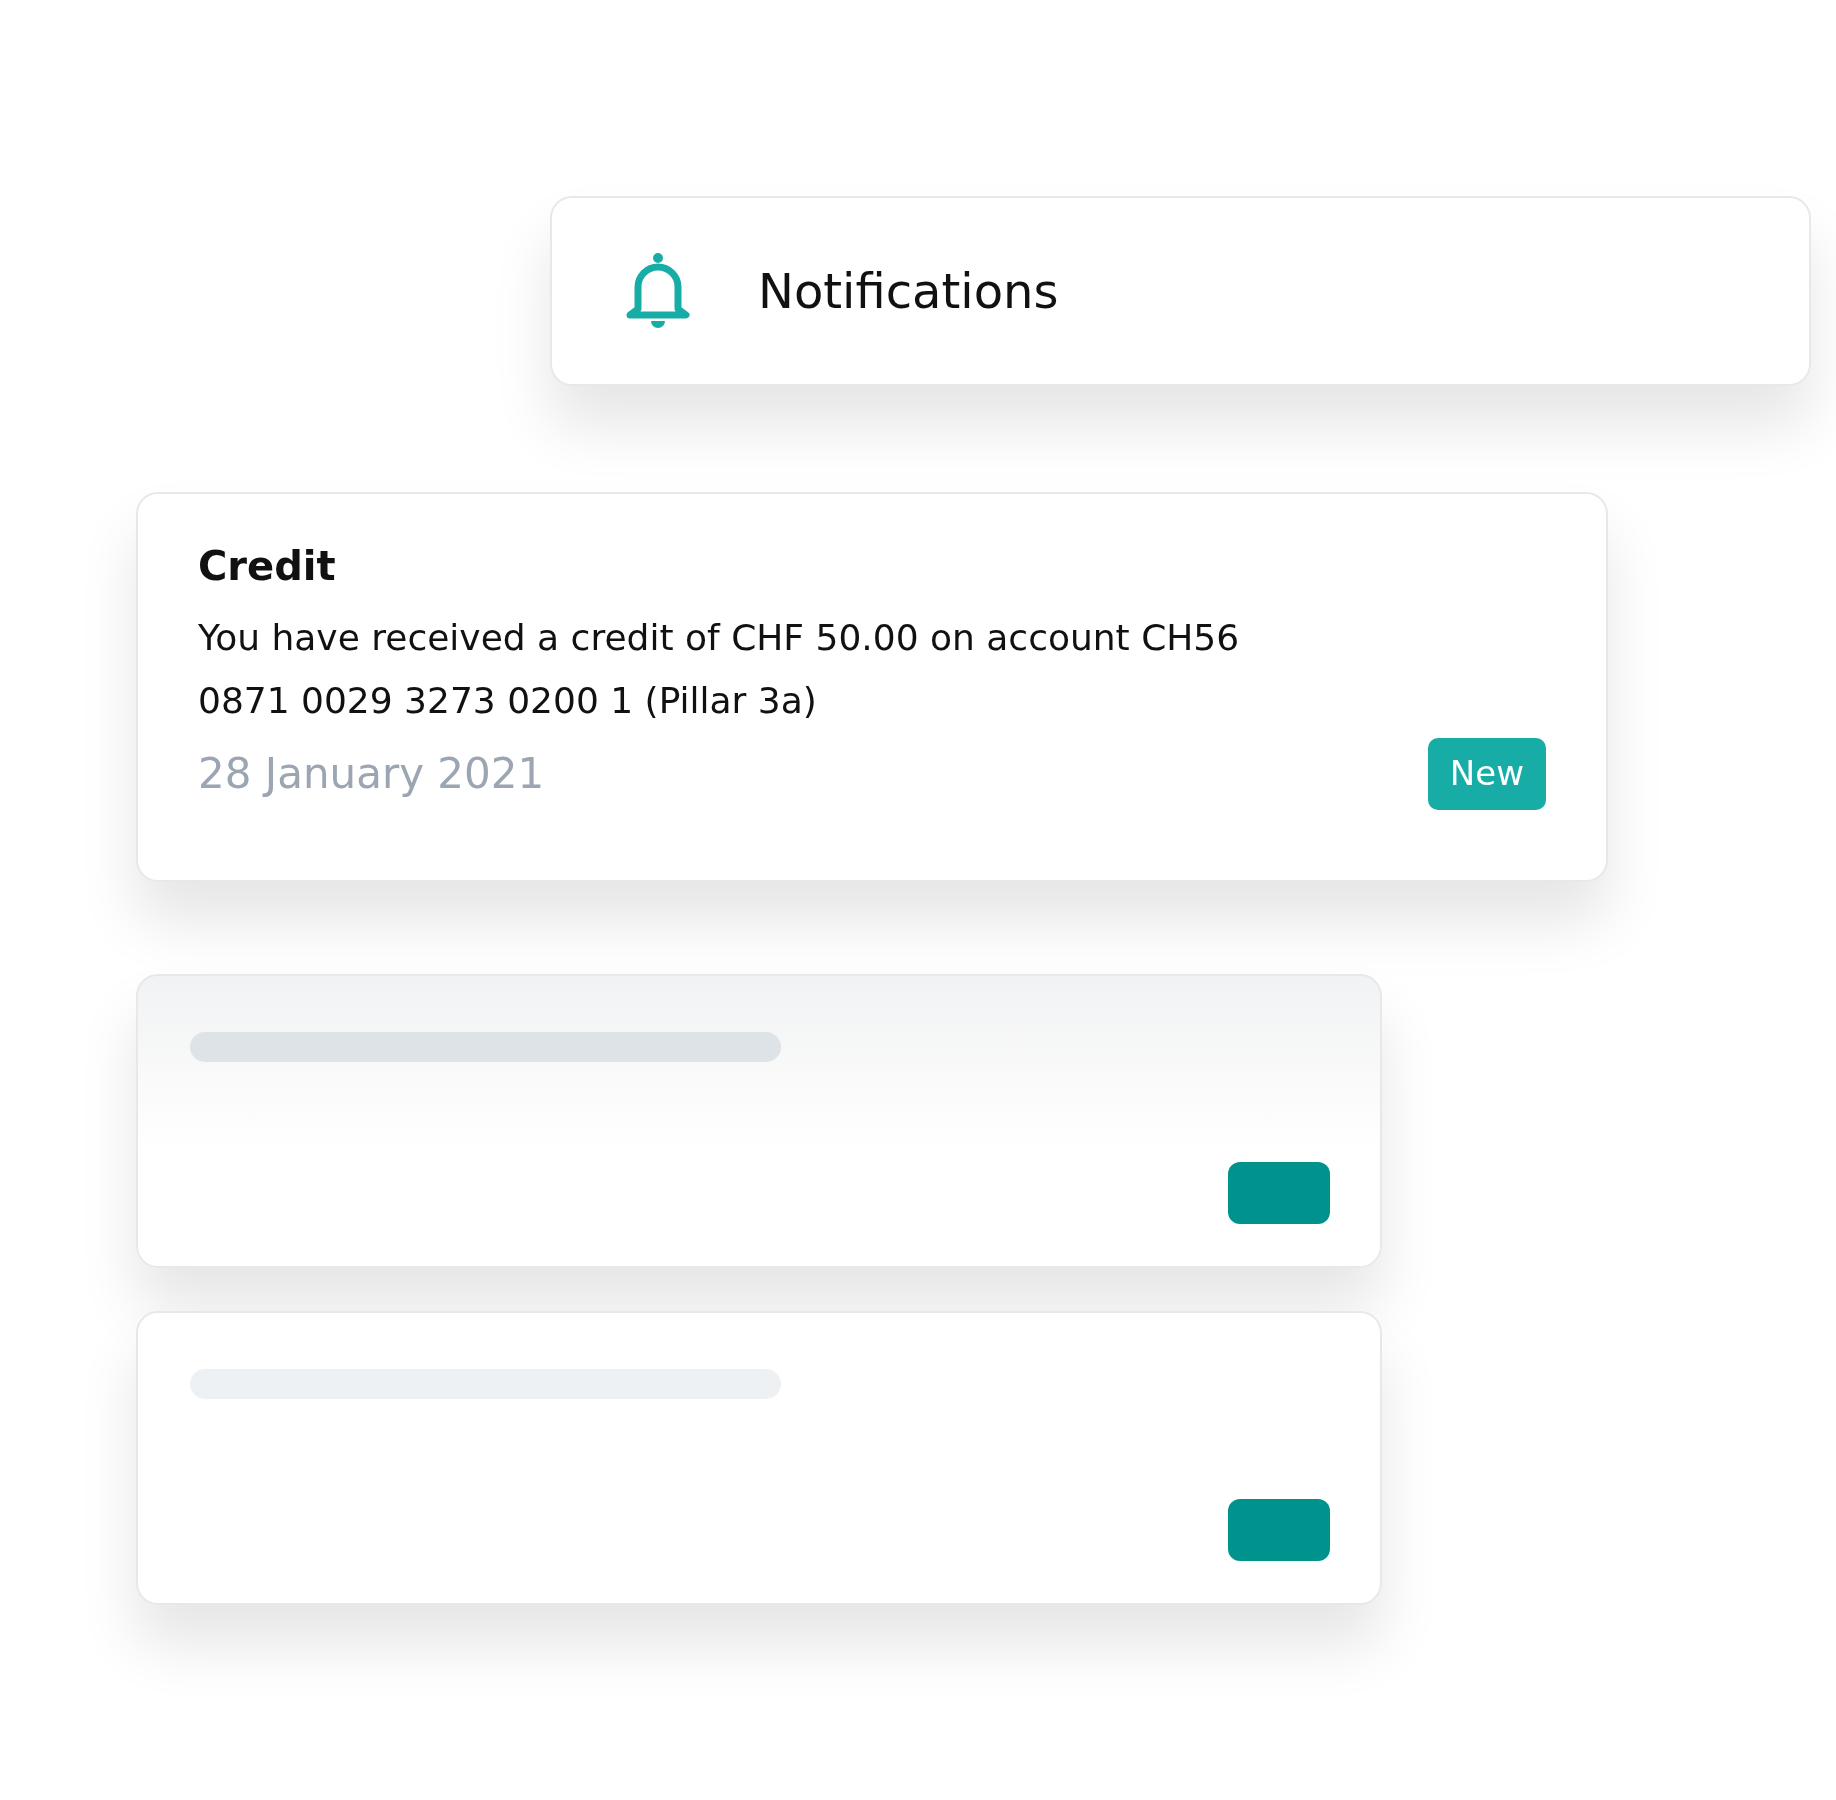  I want to click on notification-title: Credit, so click(267, 566).